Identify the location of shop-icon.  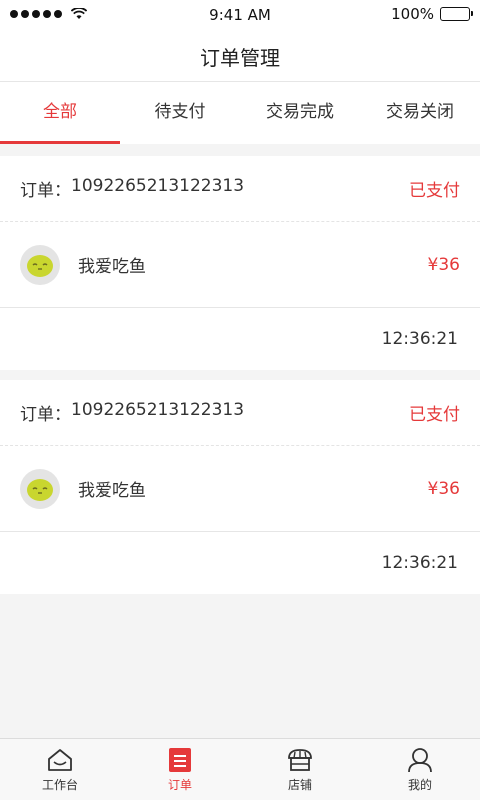
(300, 760).